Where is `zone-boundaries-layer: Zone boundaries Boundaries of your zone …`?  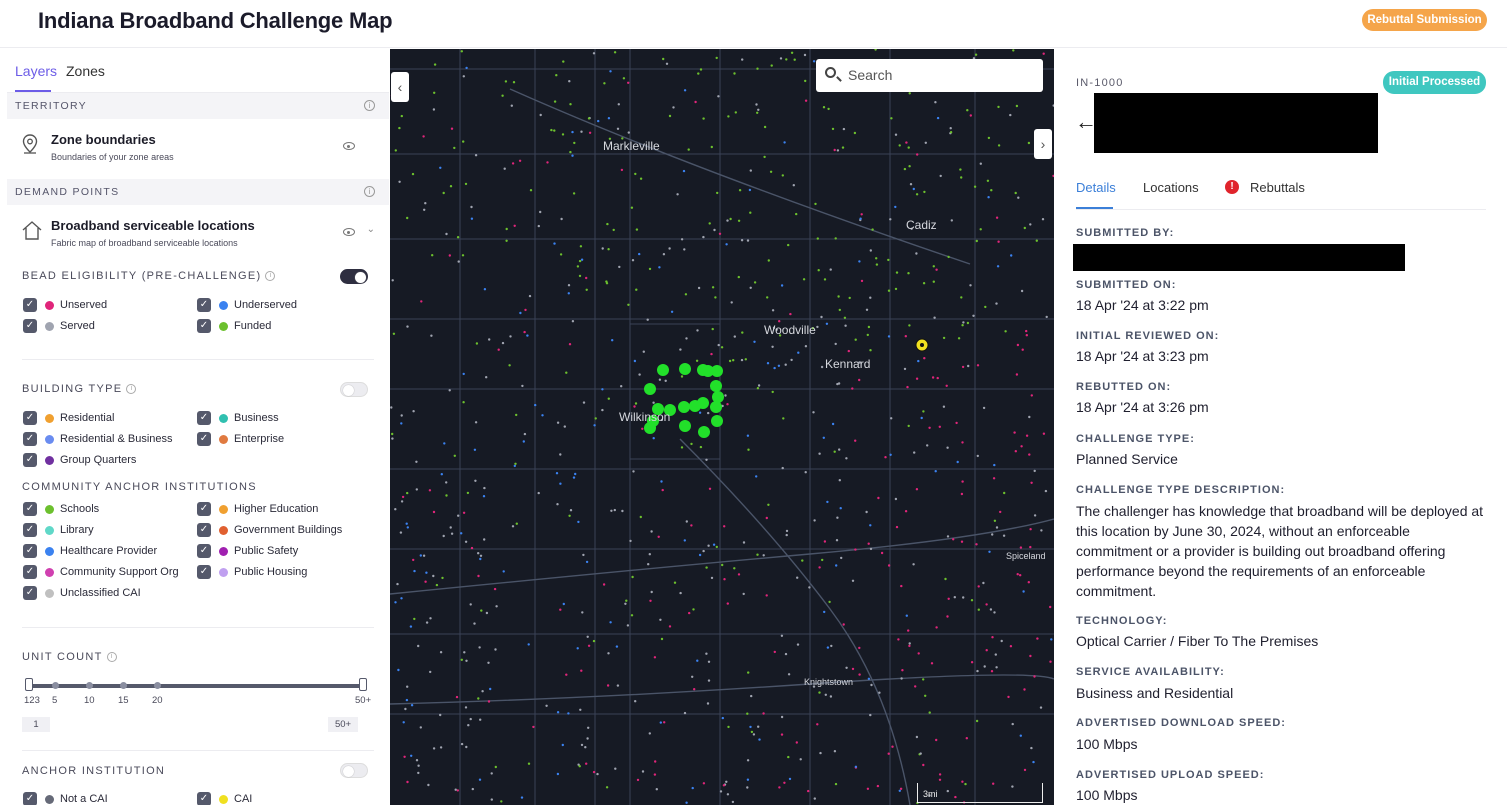
zone-boundaries-layer: Zone boundaries Boundaries of your zone … is located at coordinates (198, 148).